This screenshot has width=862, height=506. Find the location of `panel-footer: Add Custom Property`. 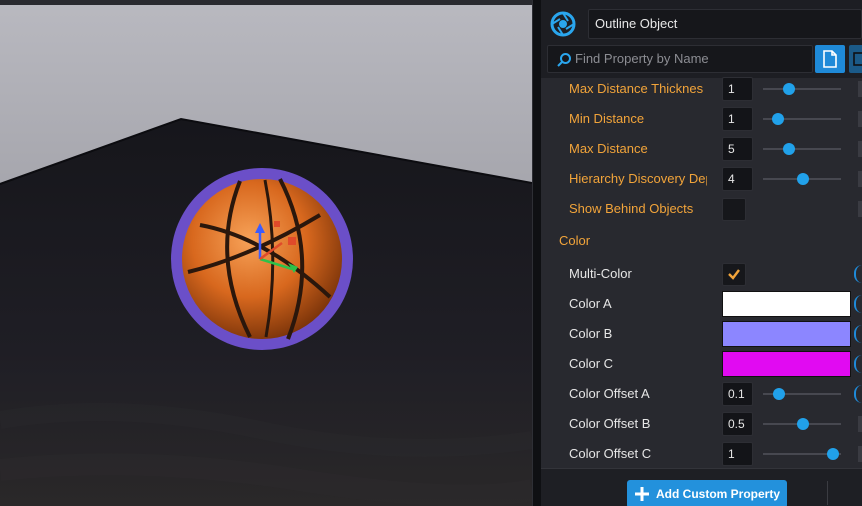

panel-footer: Add Custom Property is located at coordinates (701, 487).